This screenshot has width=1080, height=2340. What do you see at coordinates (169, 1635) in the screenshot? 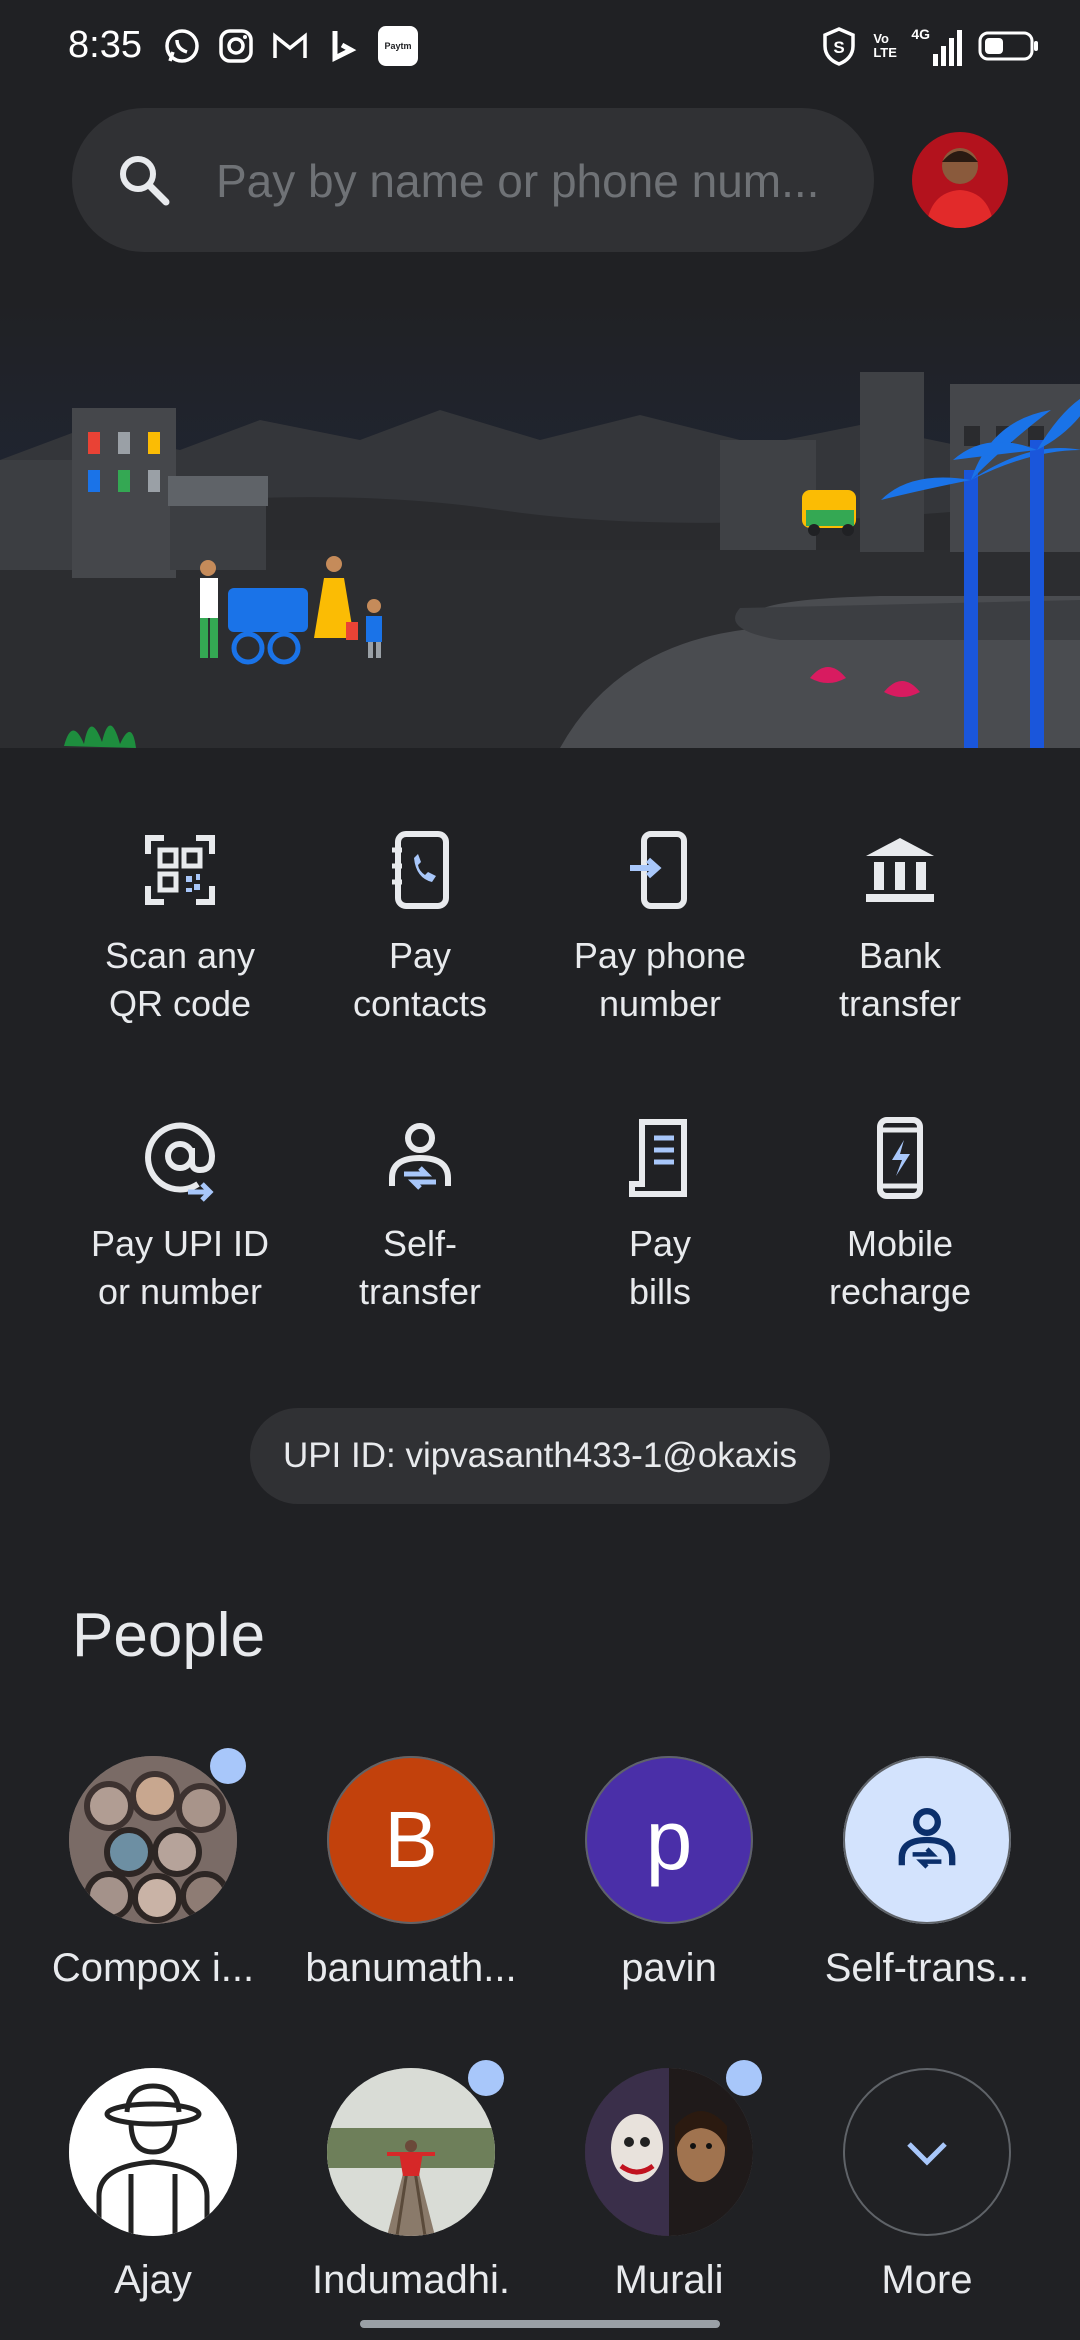
I see `people-section-title: People` at bounding box center [169, 1635].